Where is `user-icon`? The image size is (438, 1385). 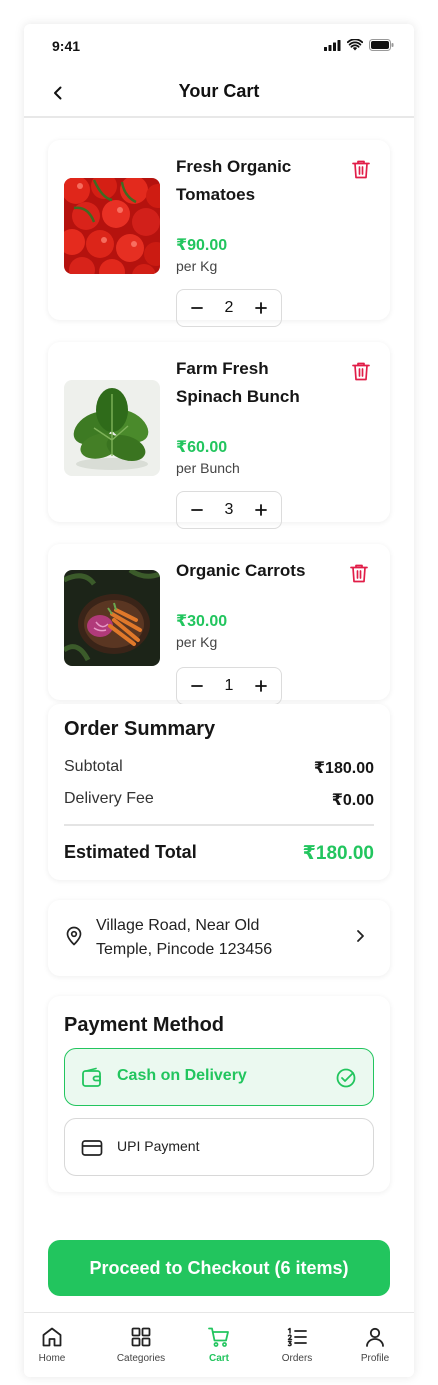
user-icon is located at coordinates (375, 1337).